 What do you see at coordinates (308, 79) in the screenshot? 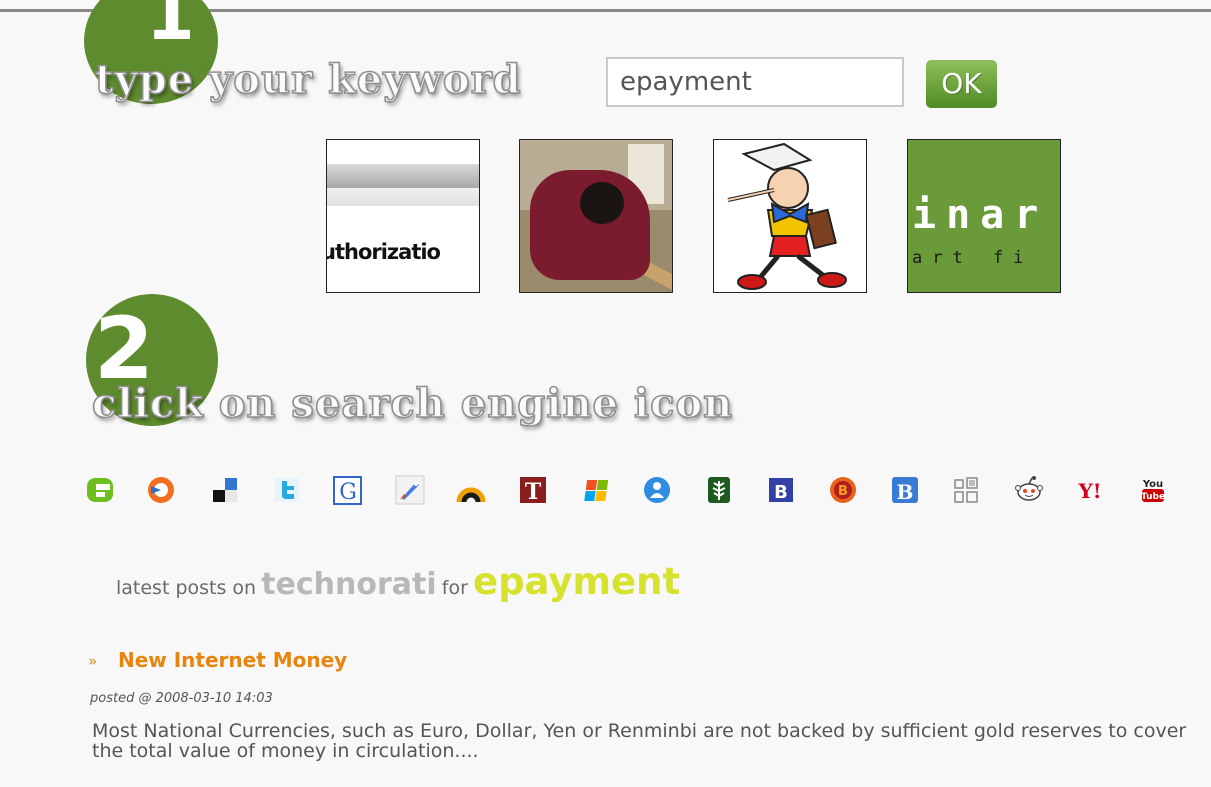
I see `step-1-heading: type your keyword` at bounding box center [308, 79].